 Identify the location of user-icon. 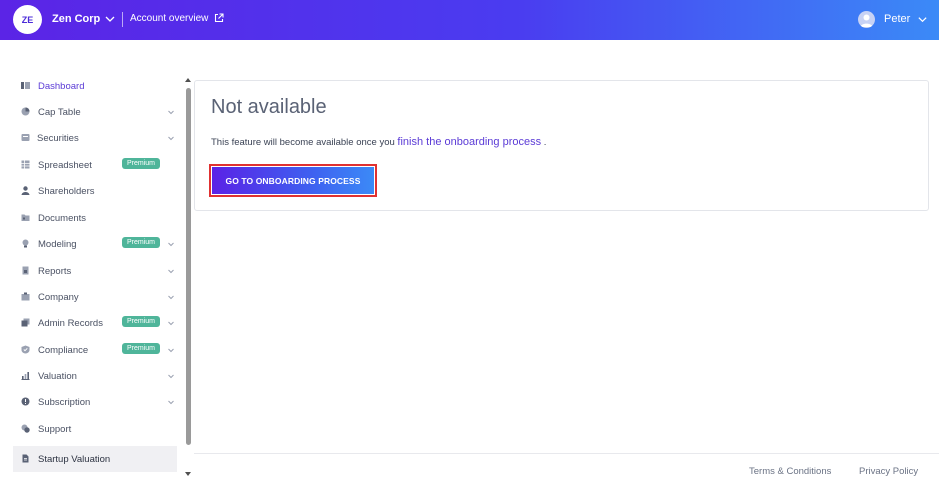
(25, 190).